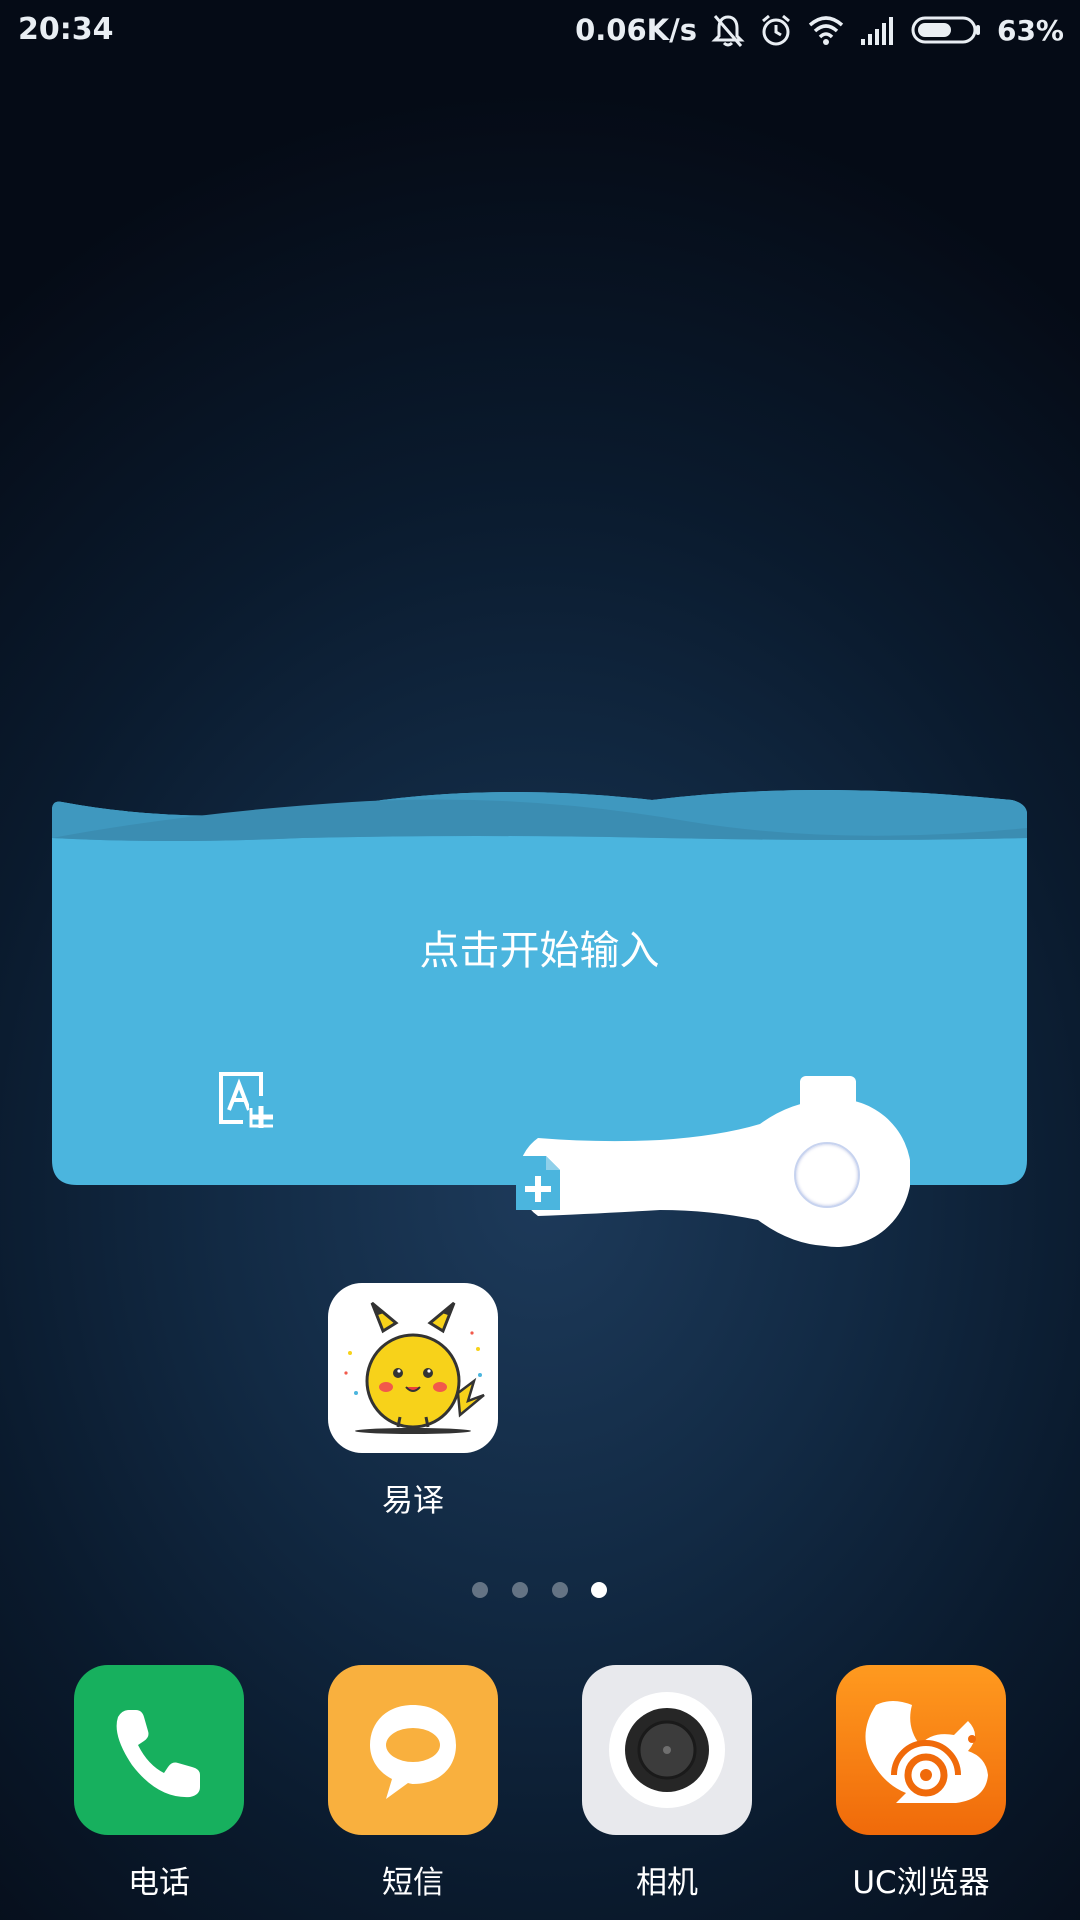 This screenshot has height=1920, width=1080. I want to click on dock-app-phone: 电话, so click(159, 1783).